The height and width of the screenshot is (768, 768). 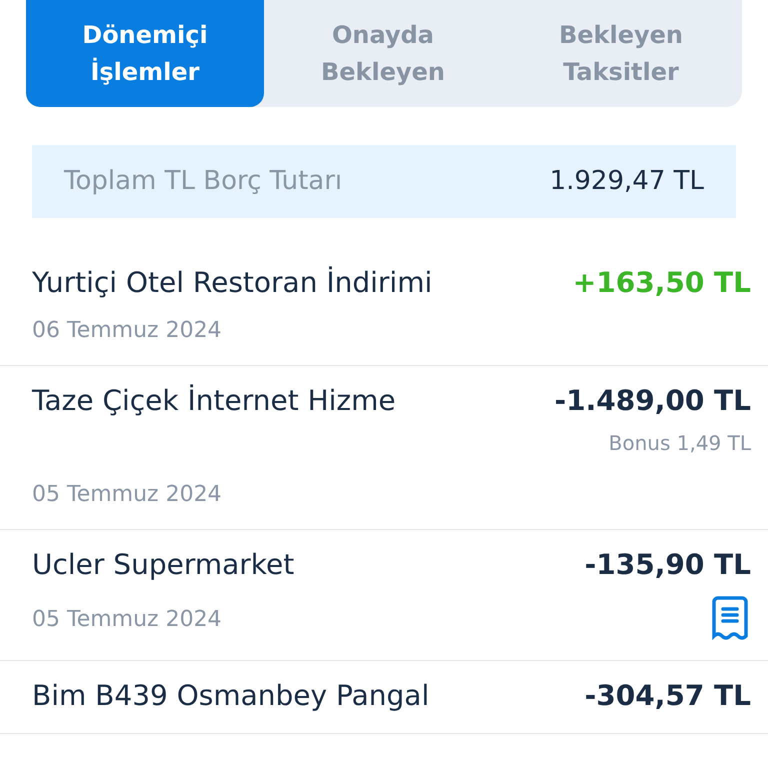 I want to click on amount: -135,90 TL, so click(x=667, y=565).